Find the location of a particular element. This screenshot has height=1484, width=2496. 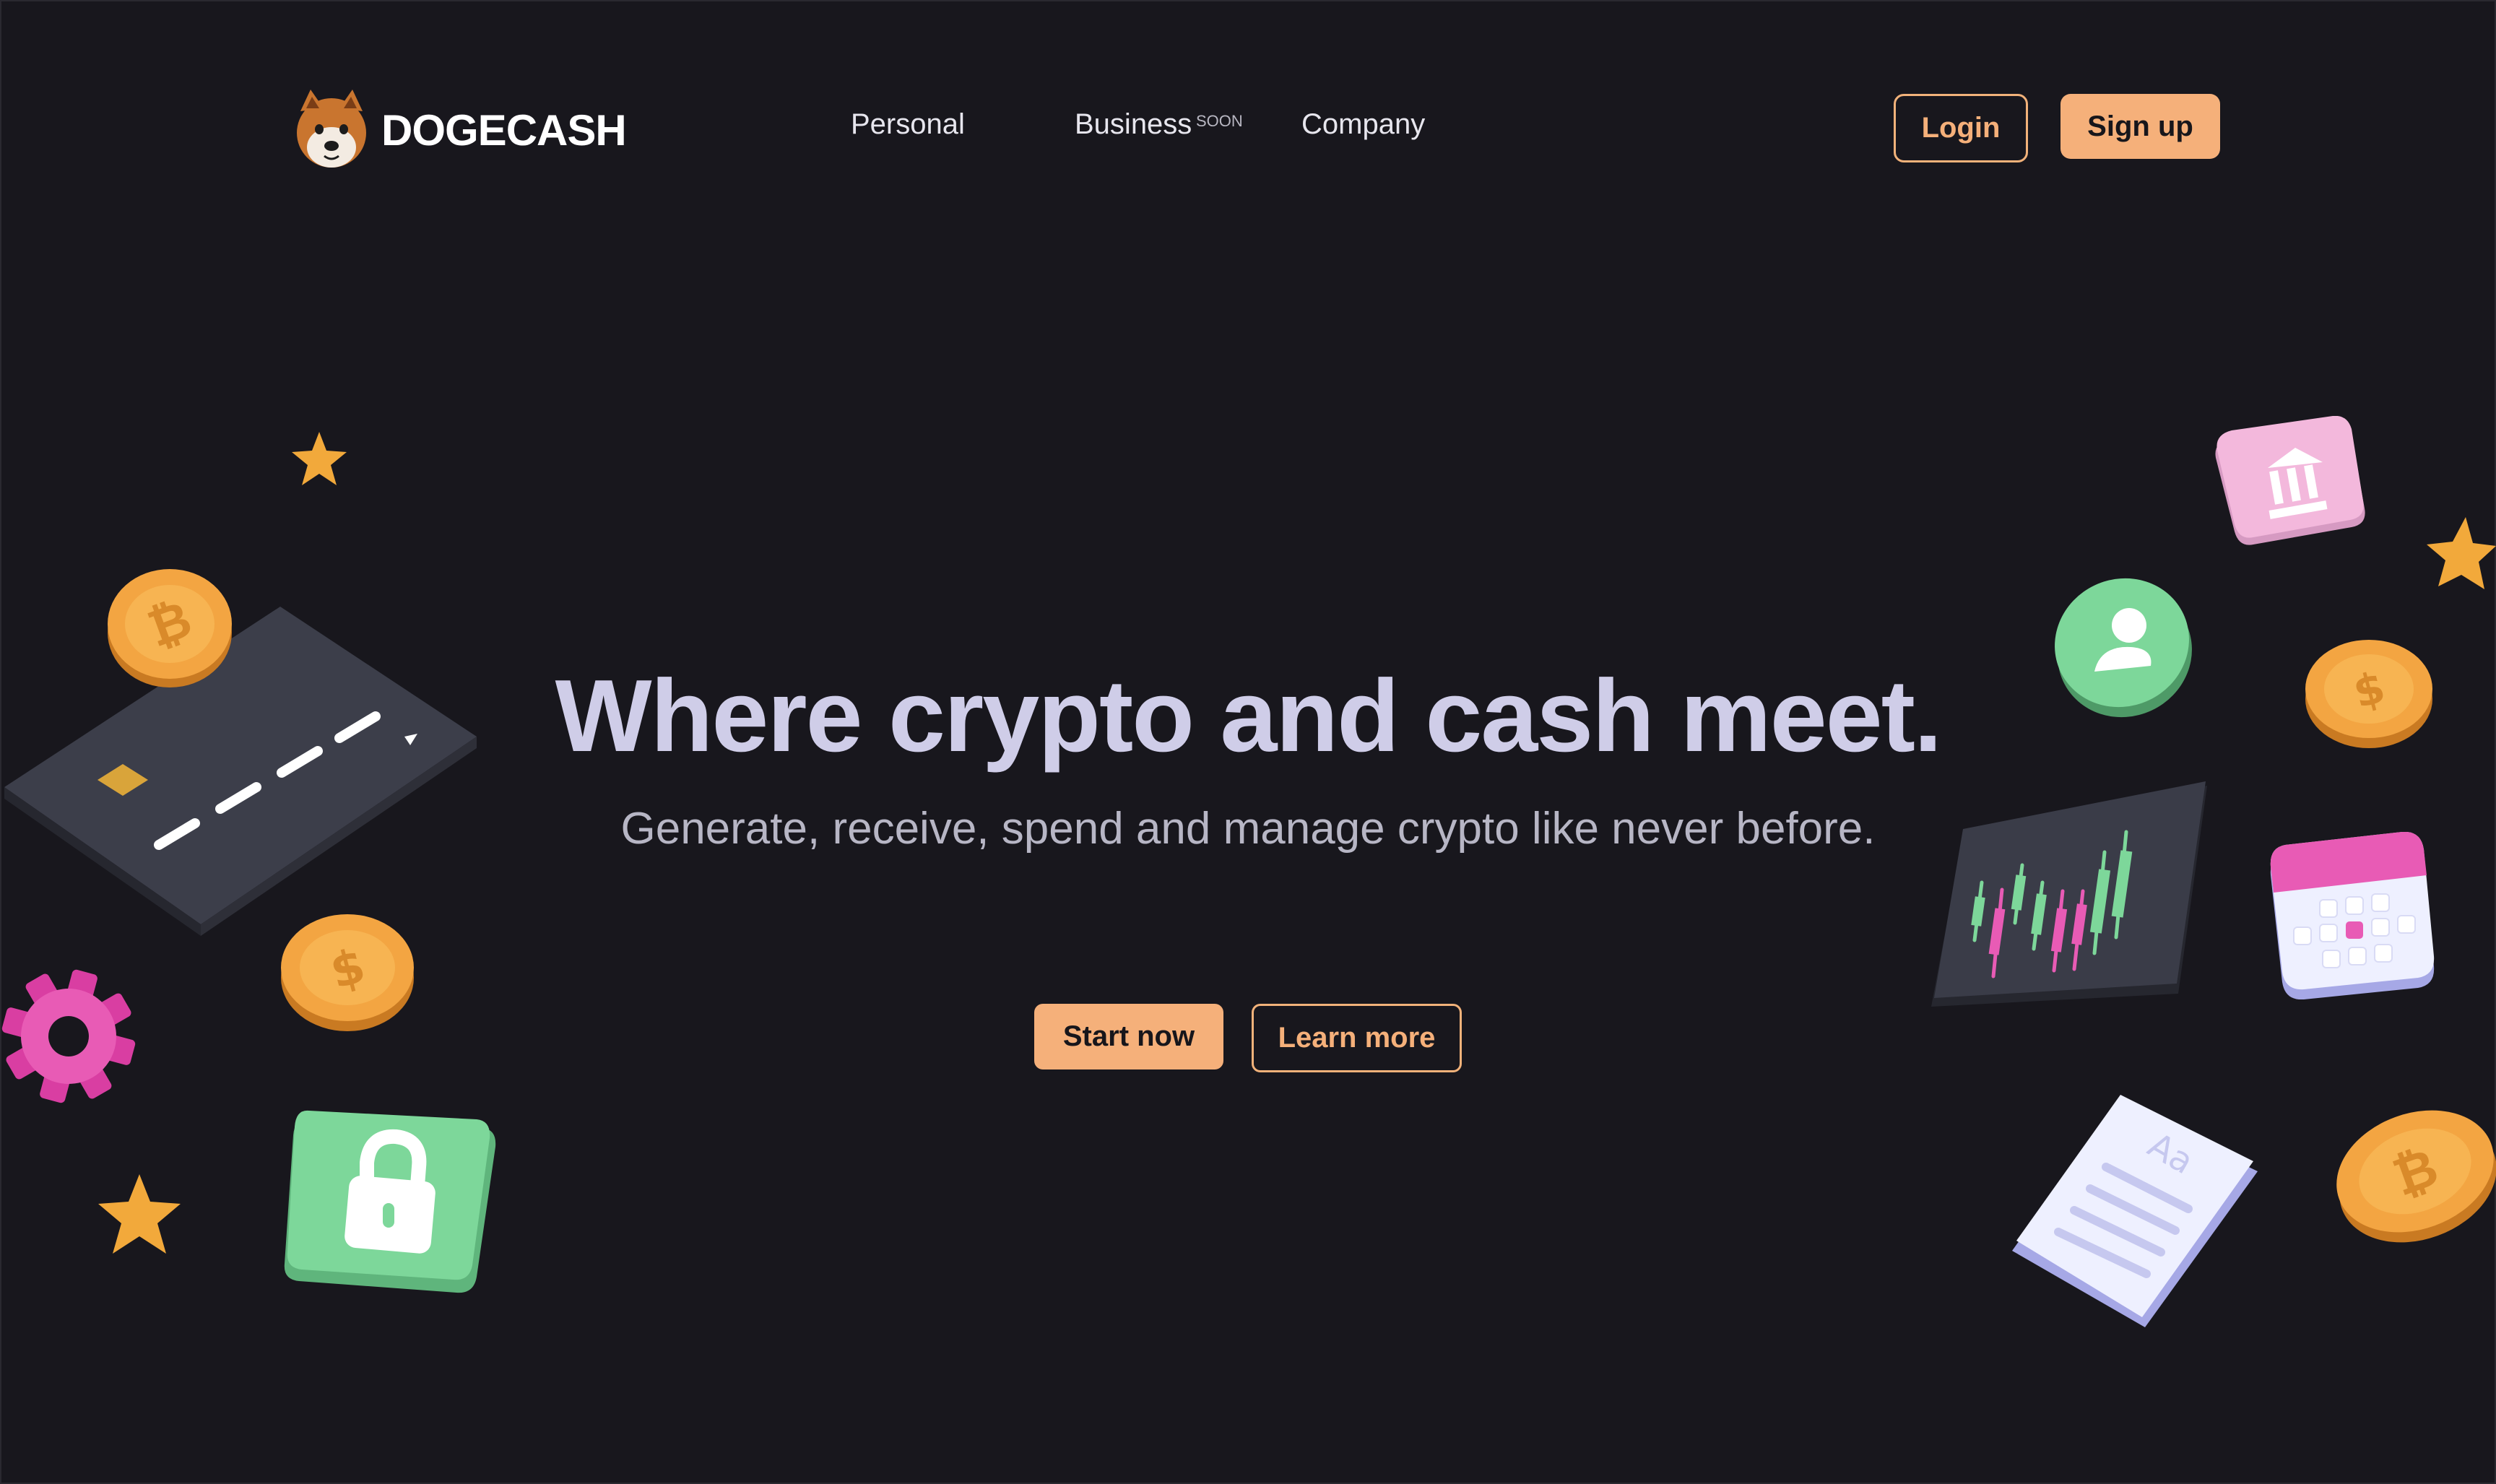

calendar-icon is located at coordinates (2352, 915).